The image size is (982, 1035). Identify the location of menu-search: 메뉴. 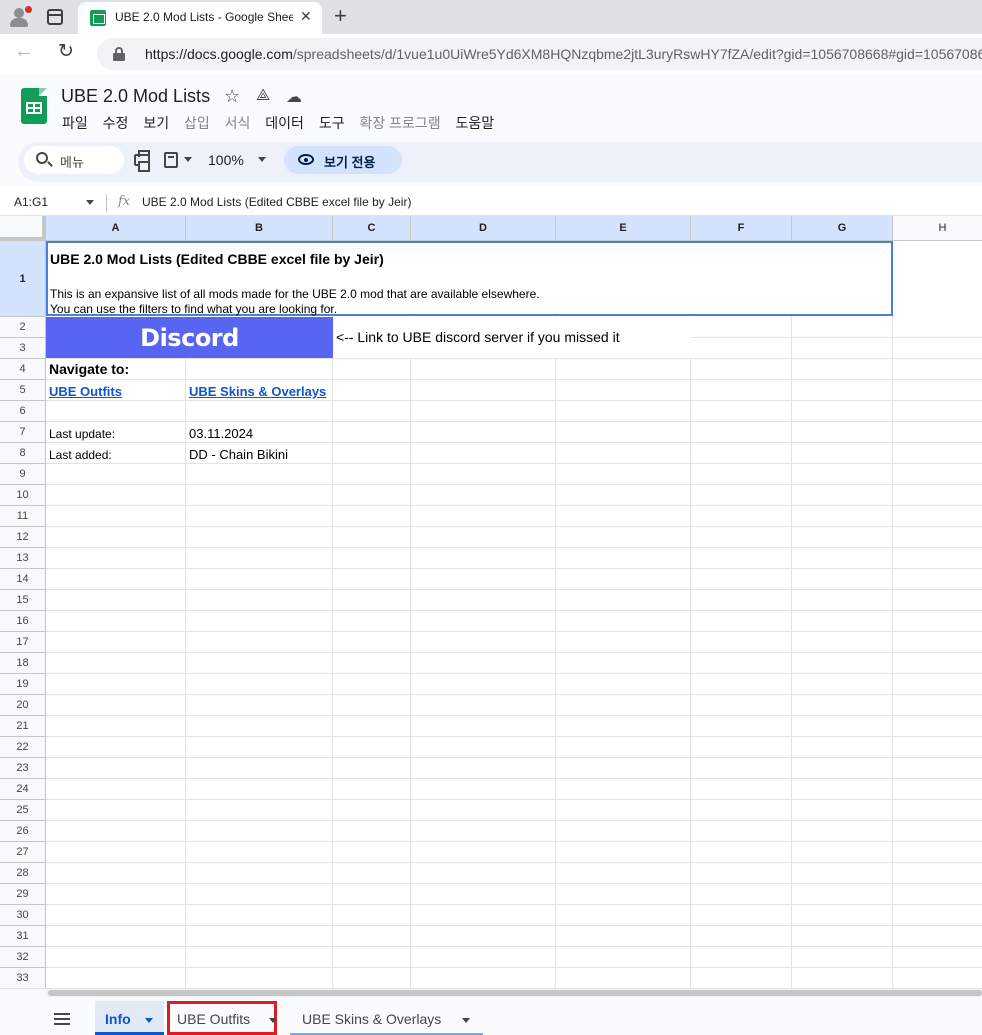
(74, 160).